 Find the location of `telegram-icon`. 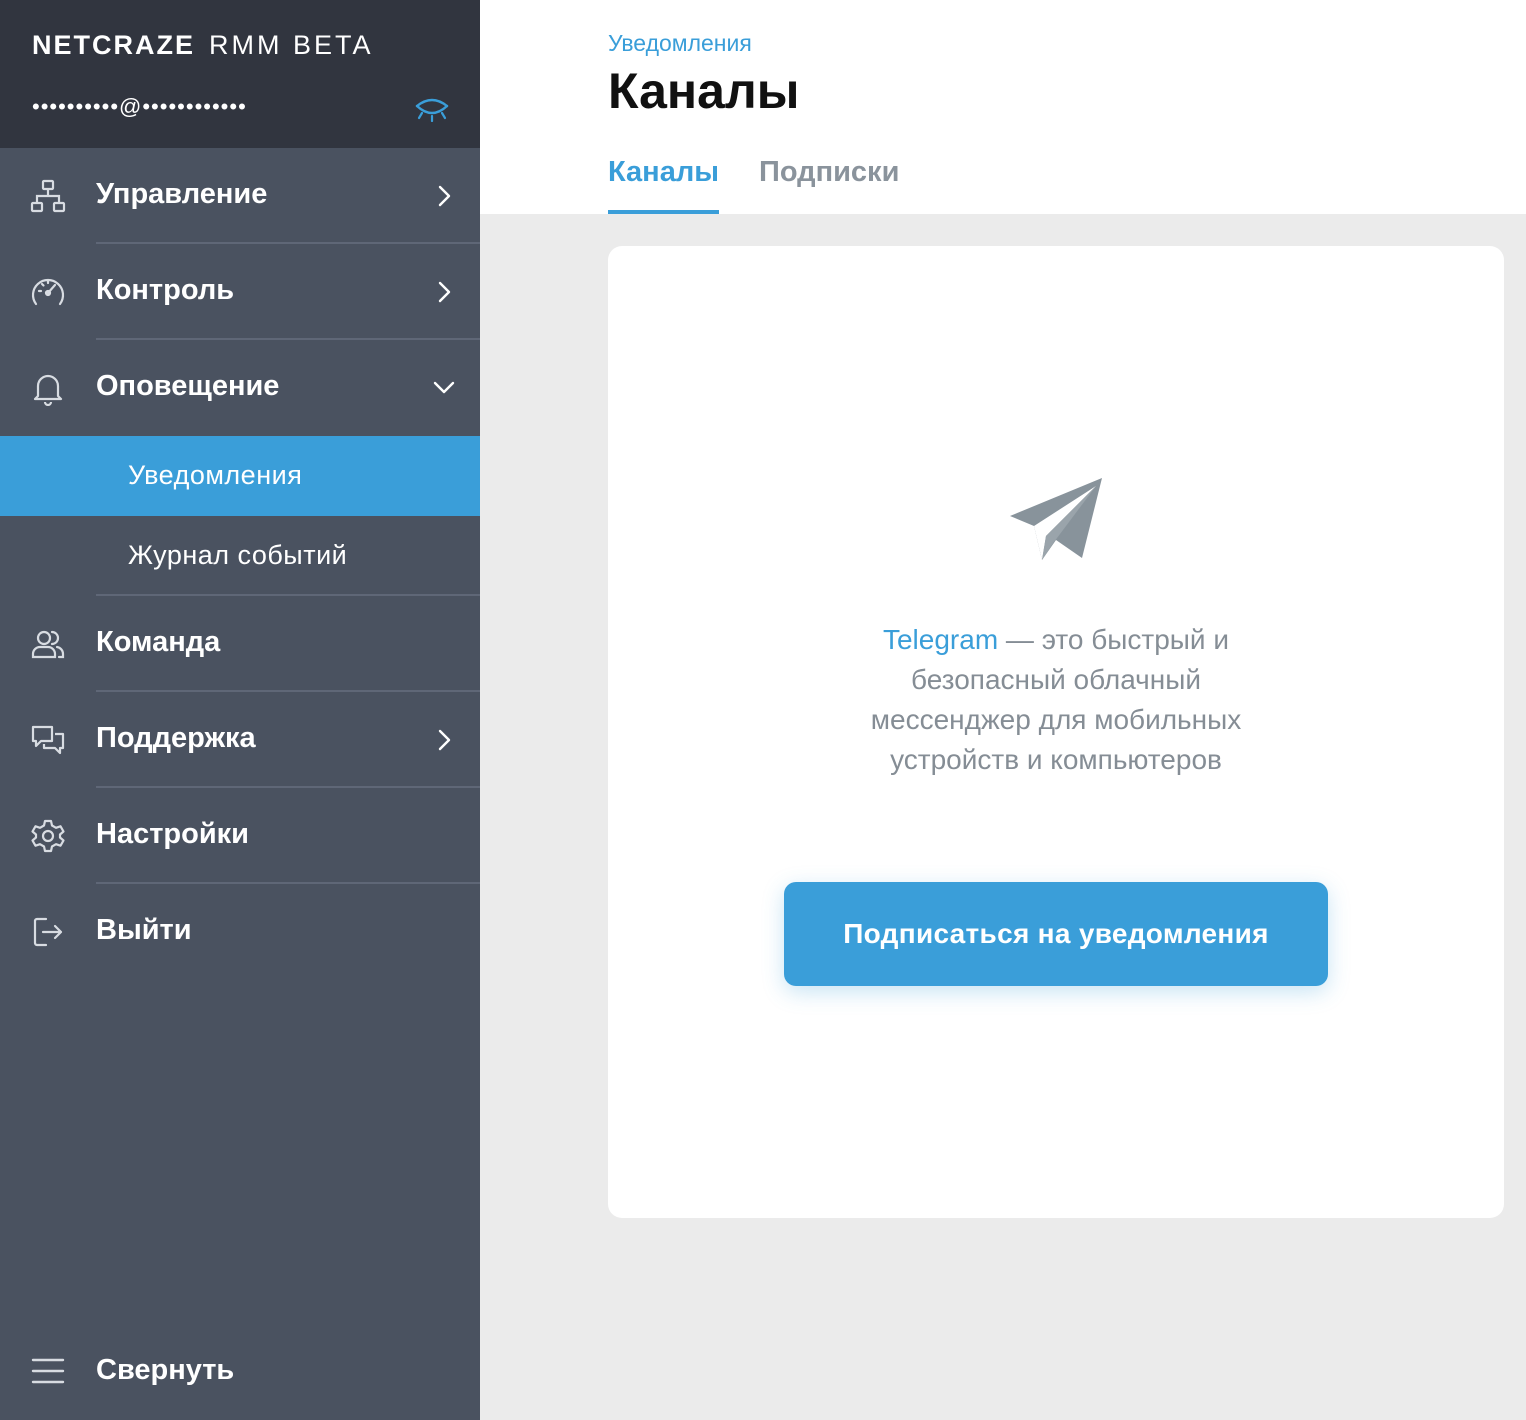

telegram-icon is located at coordinates (1056, 519).